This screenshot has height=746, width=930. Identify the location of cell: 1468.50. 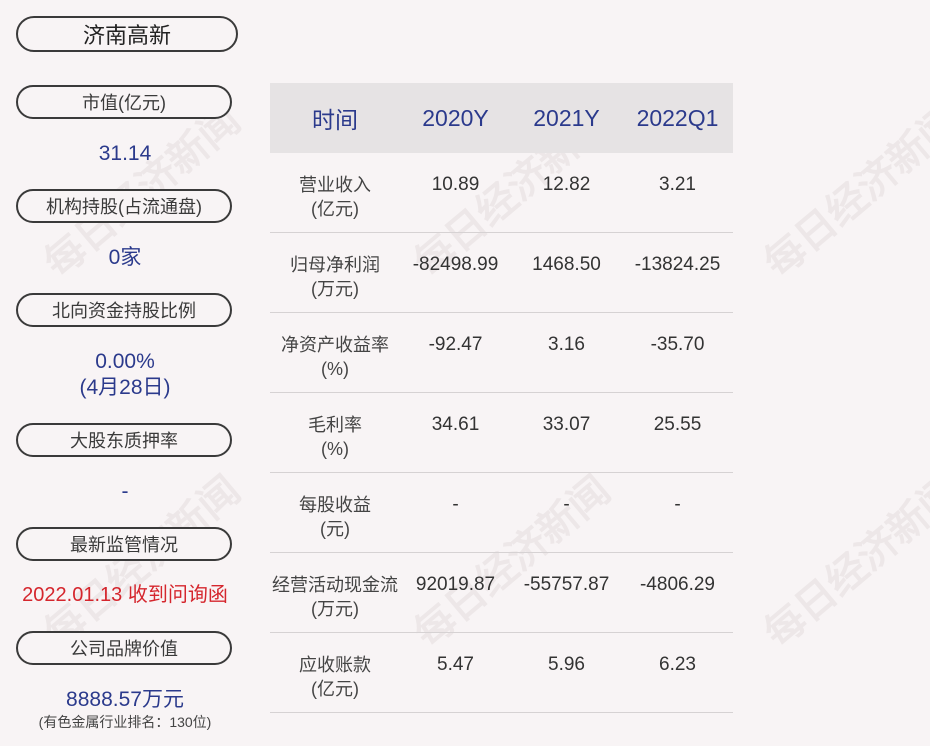
(566, 264).